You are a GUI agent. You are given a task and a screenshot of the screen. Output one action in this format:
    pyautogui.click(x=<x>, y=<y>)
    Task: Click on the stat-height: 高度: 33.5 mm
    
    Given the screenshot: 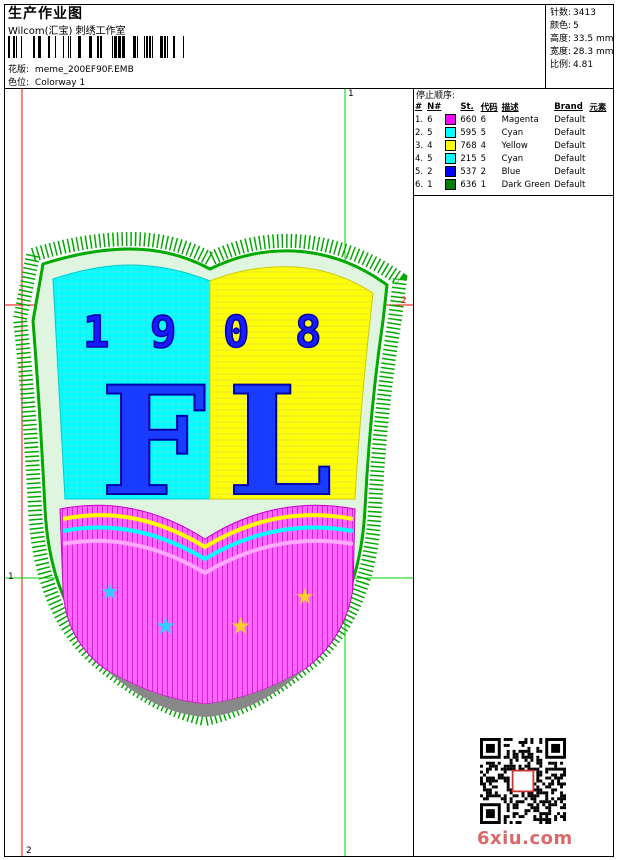 What is the action you would take?
    pyautogui.click(x=580, y=37)
    